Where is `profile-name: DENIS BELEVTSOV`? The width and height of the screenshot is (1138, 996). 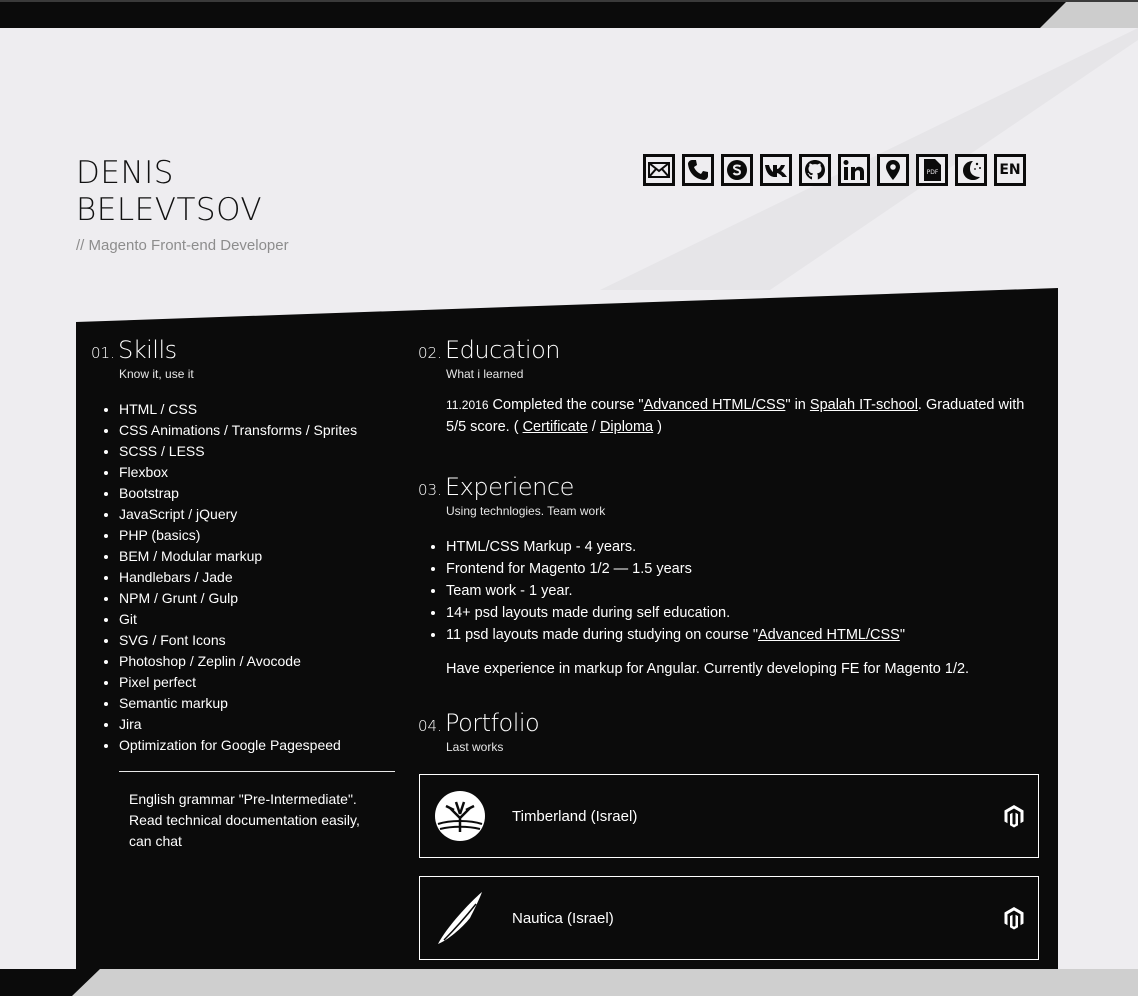 profile-name: DENIS BELEVTSOV is located at coordinates (182, 192).